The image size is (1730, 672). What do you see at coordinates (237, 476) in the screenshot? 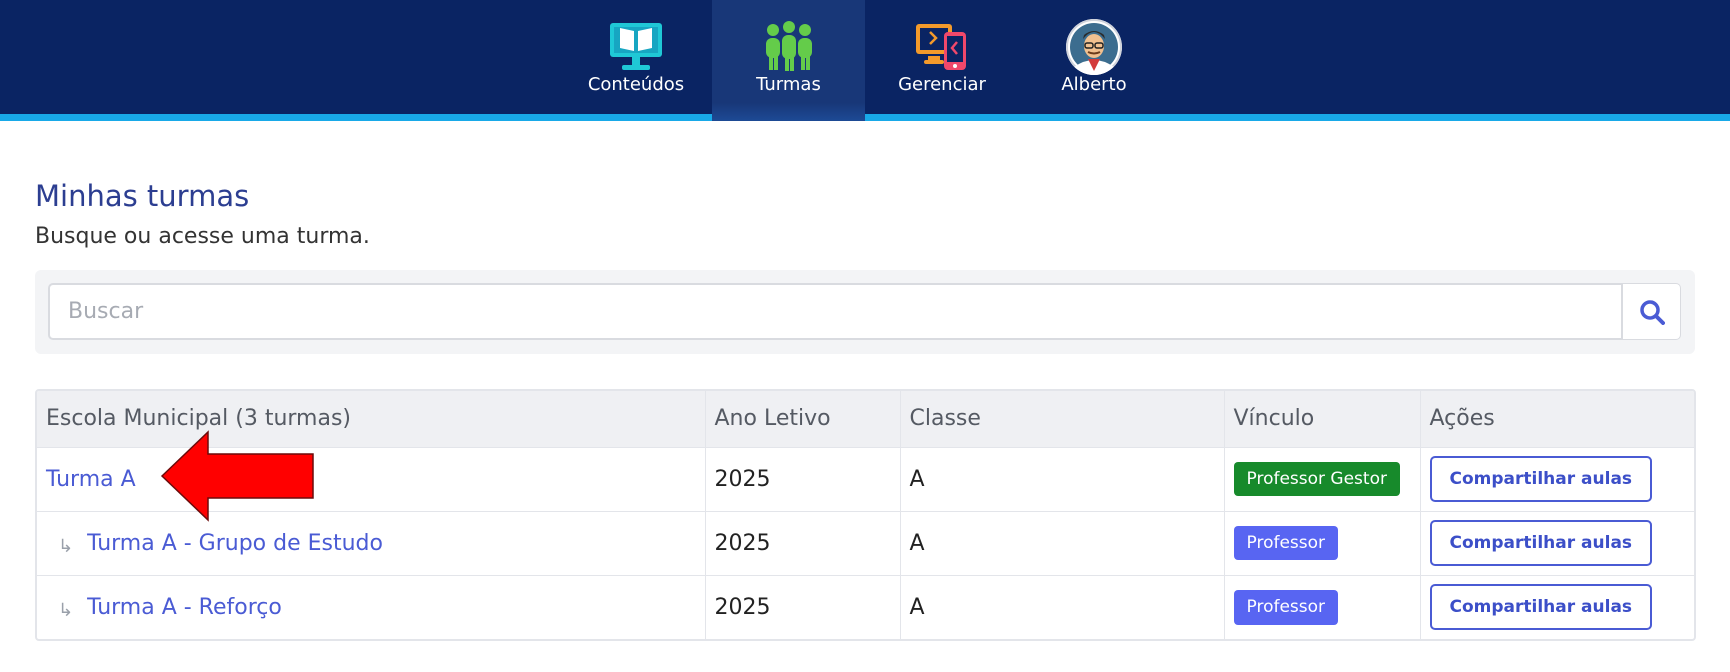
I see `annotation-arrow-icon` at bounding box center [237, 476].